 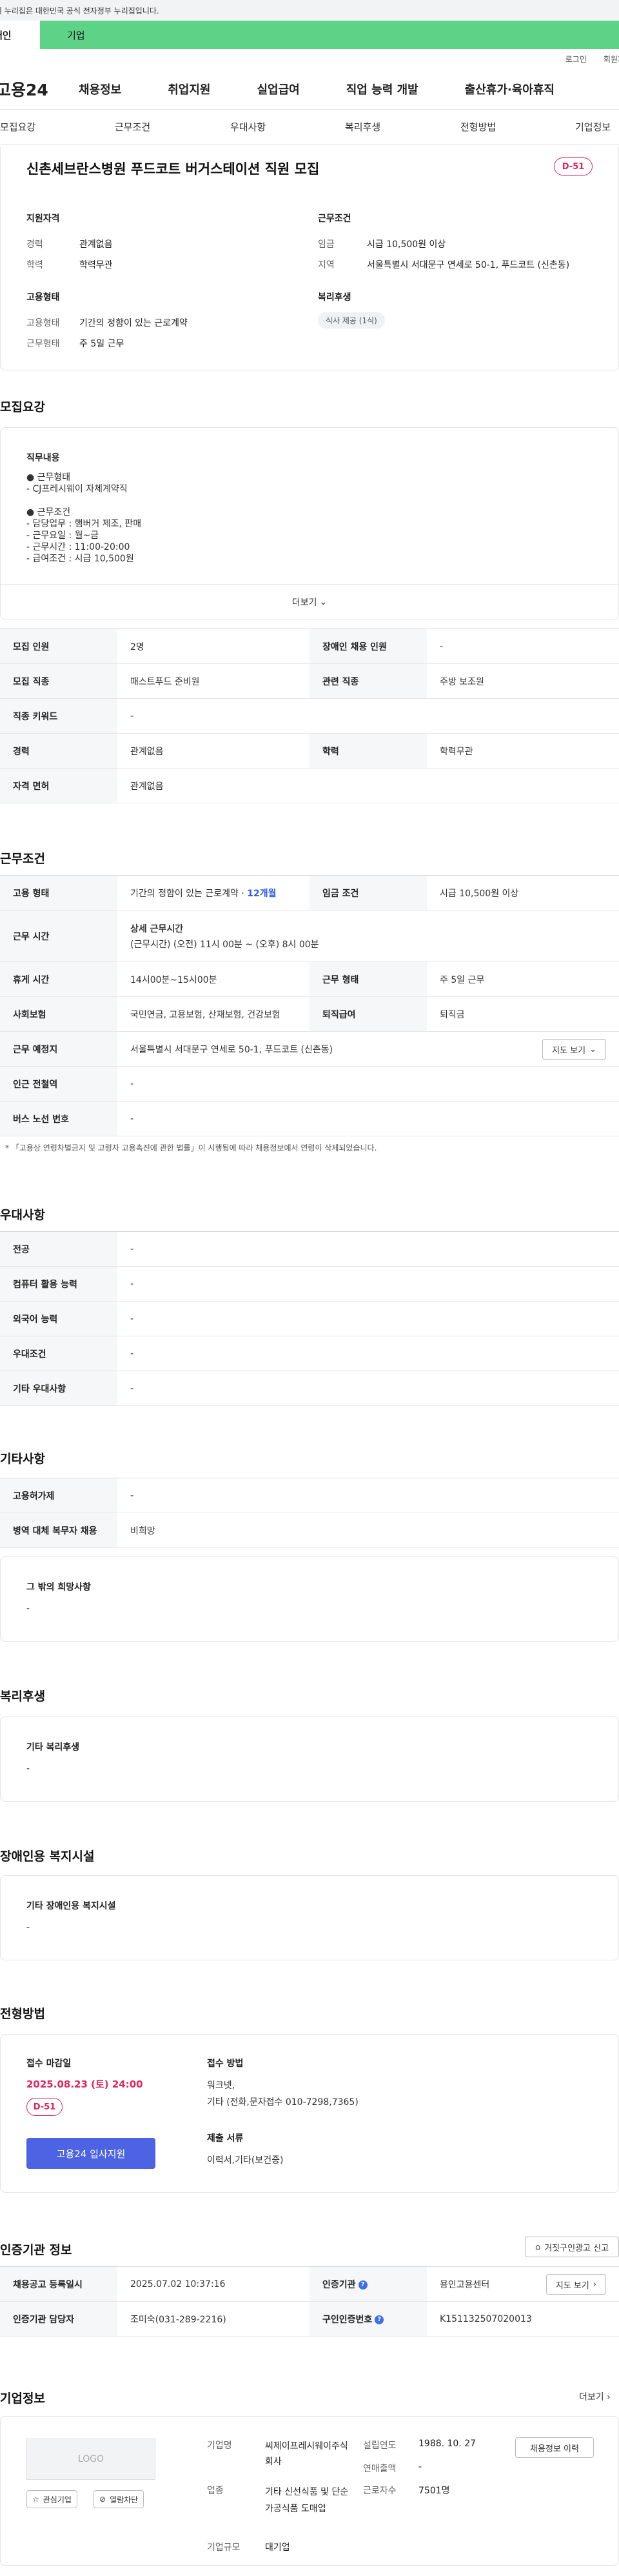 What do you see at coordinates (17, 127) in the screenshot?
I see `lnb-item-recruit: 모집요강` at bounding box center [17, 127].